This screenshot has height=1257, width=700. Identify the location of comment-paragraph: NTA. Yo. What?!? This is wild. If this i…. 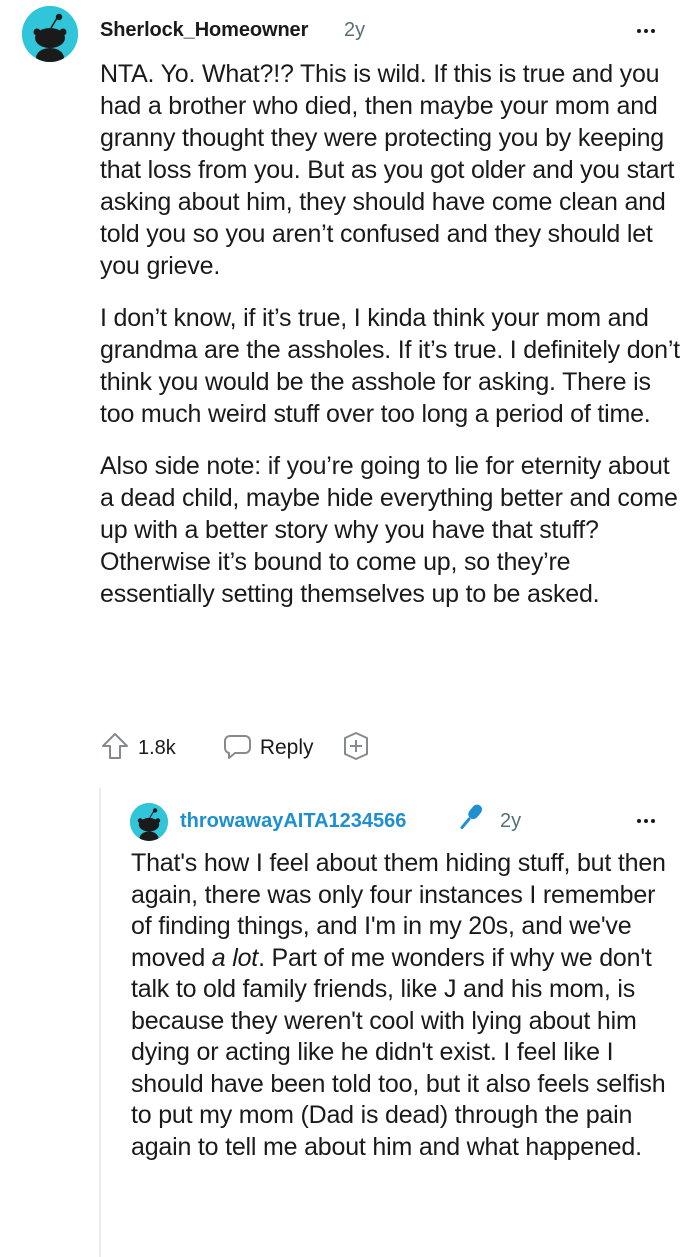
(387, 170).